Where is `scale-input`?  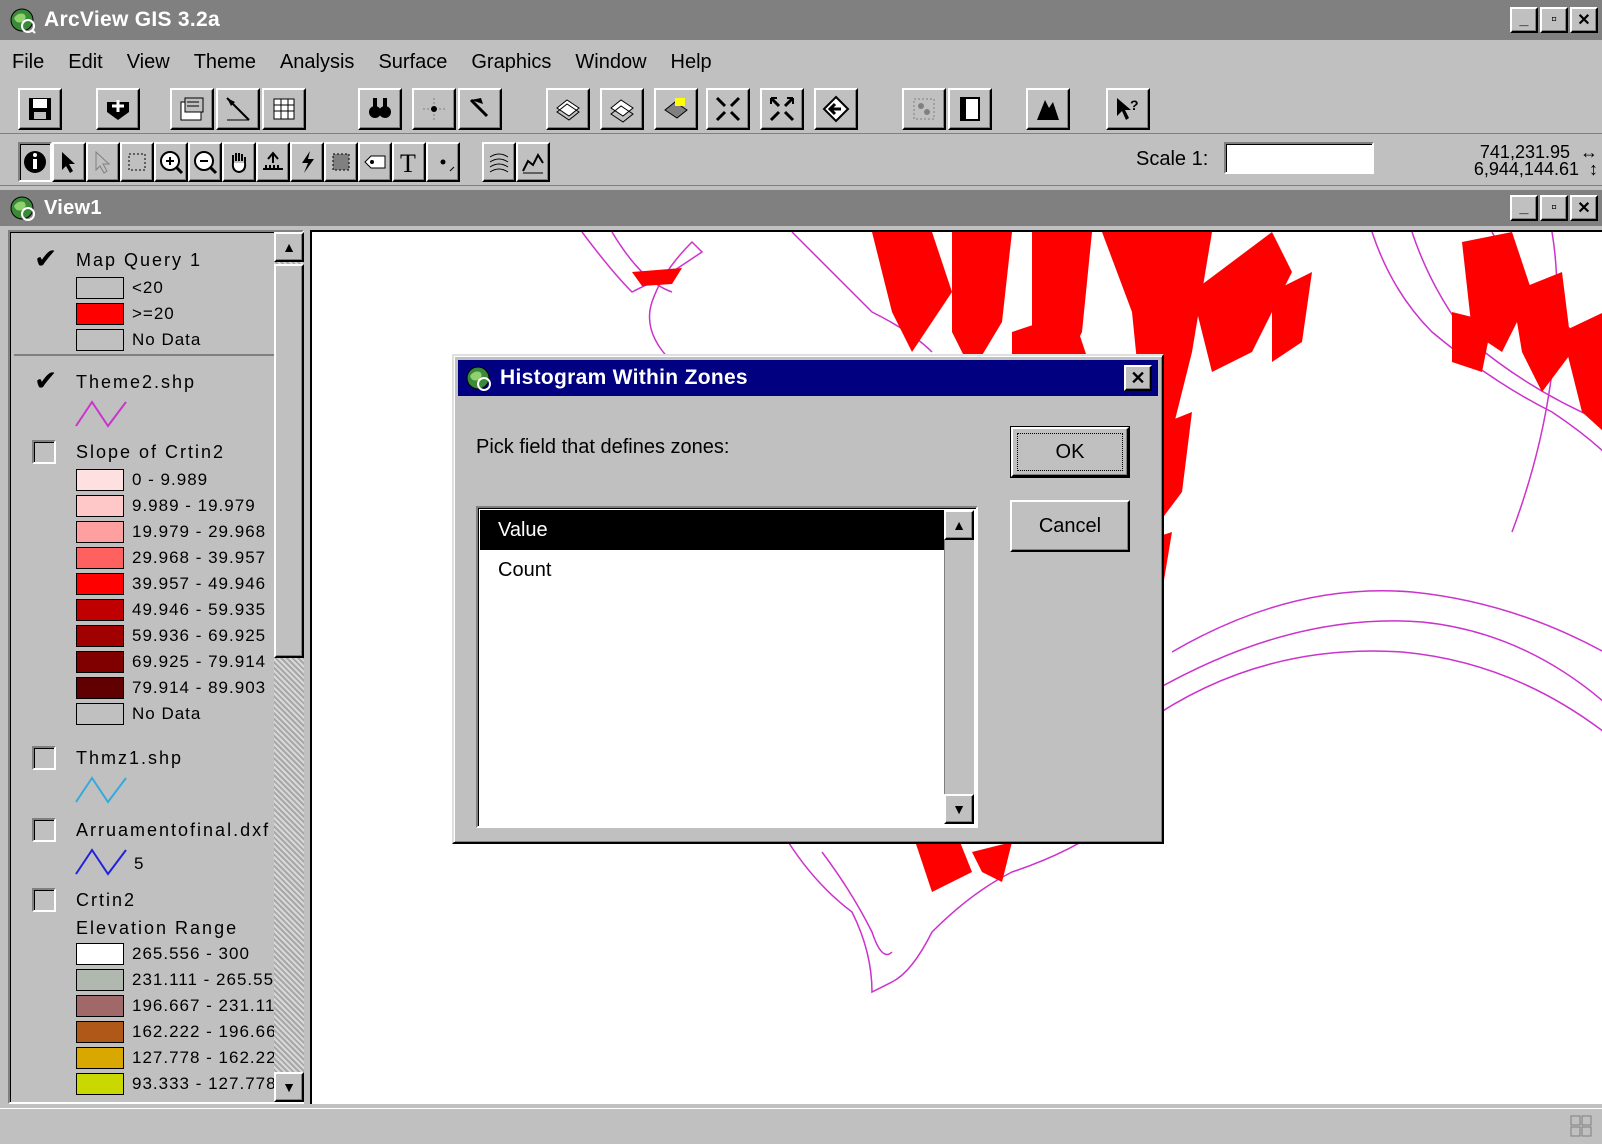
scale-input is located at coordinates (1299, 158).